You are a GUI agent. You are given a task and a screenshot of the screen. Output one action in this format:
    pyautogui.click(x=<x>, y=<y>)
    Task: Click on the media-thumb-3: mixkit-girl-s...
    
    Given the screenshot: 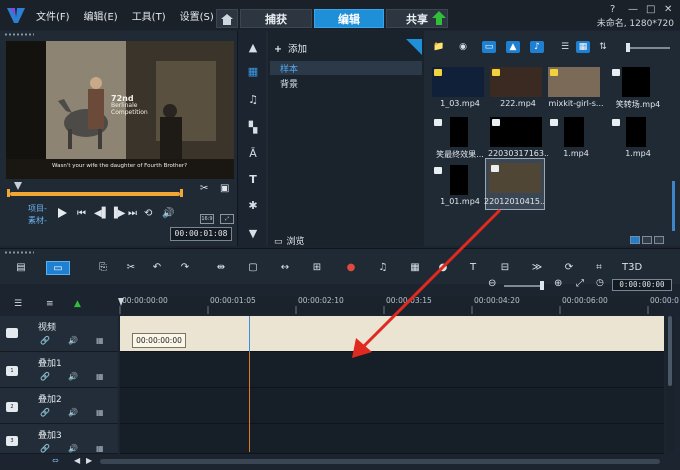 What is the action you would take?
    pyautogui.click(x=576, y=88)
    